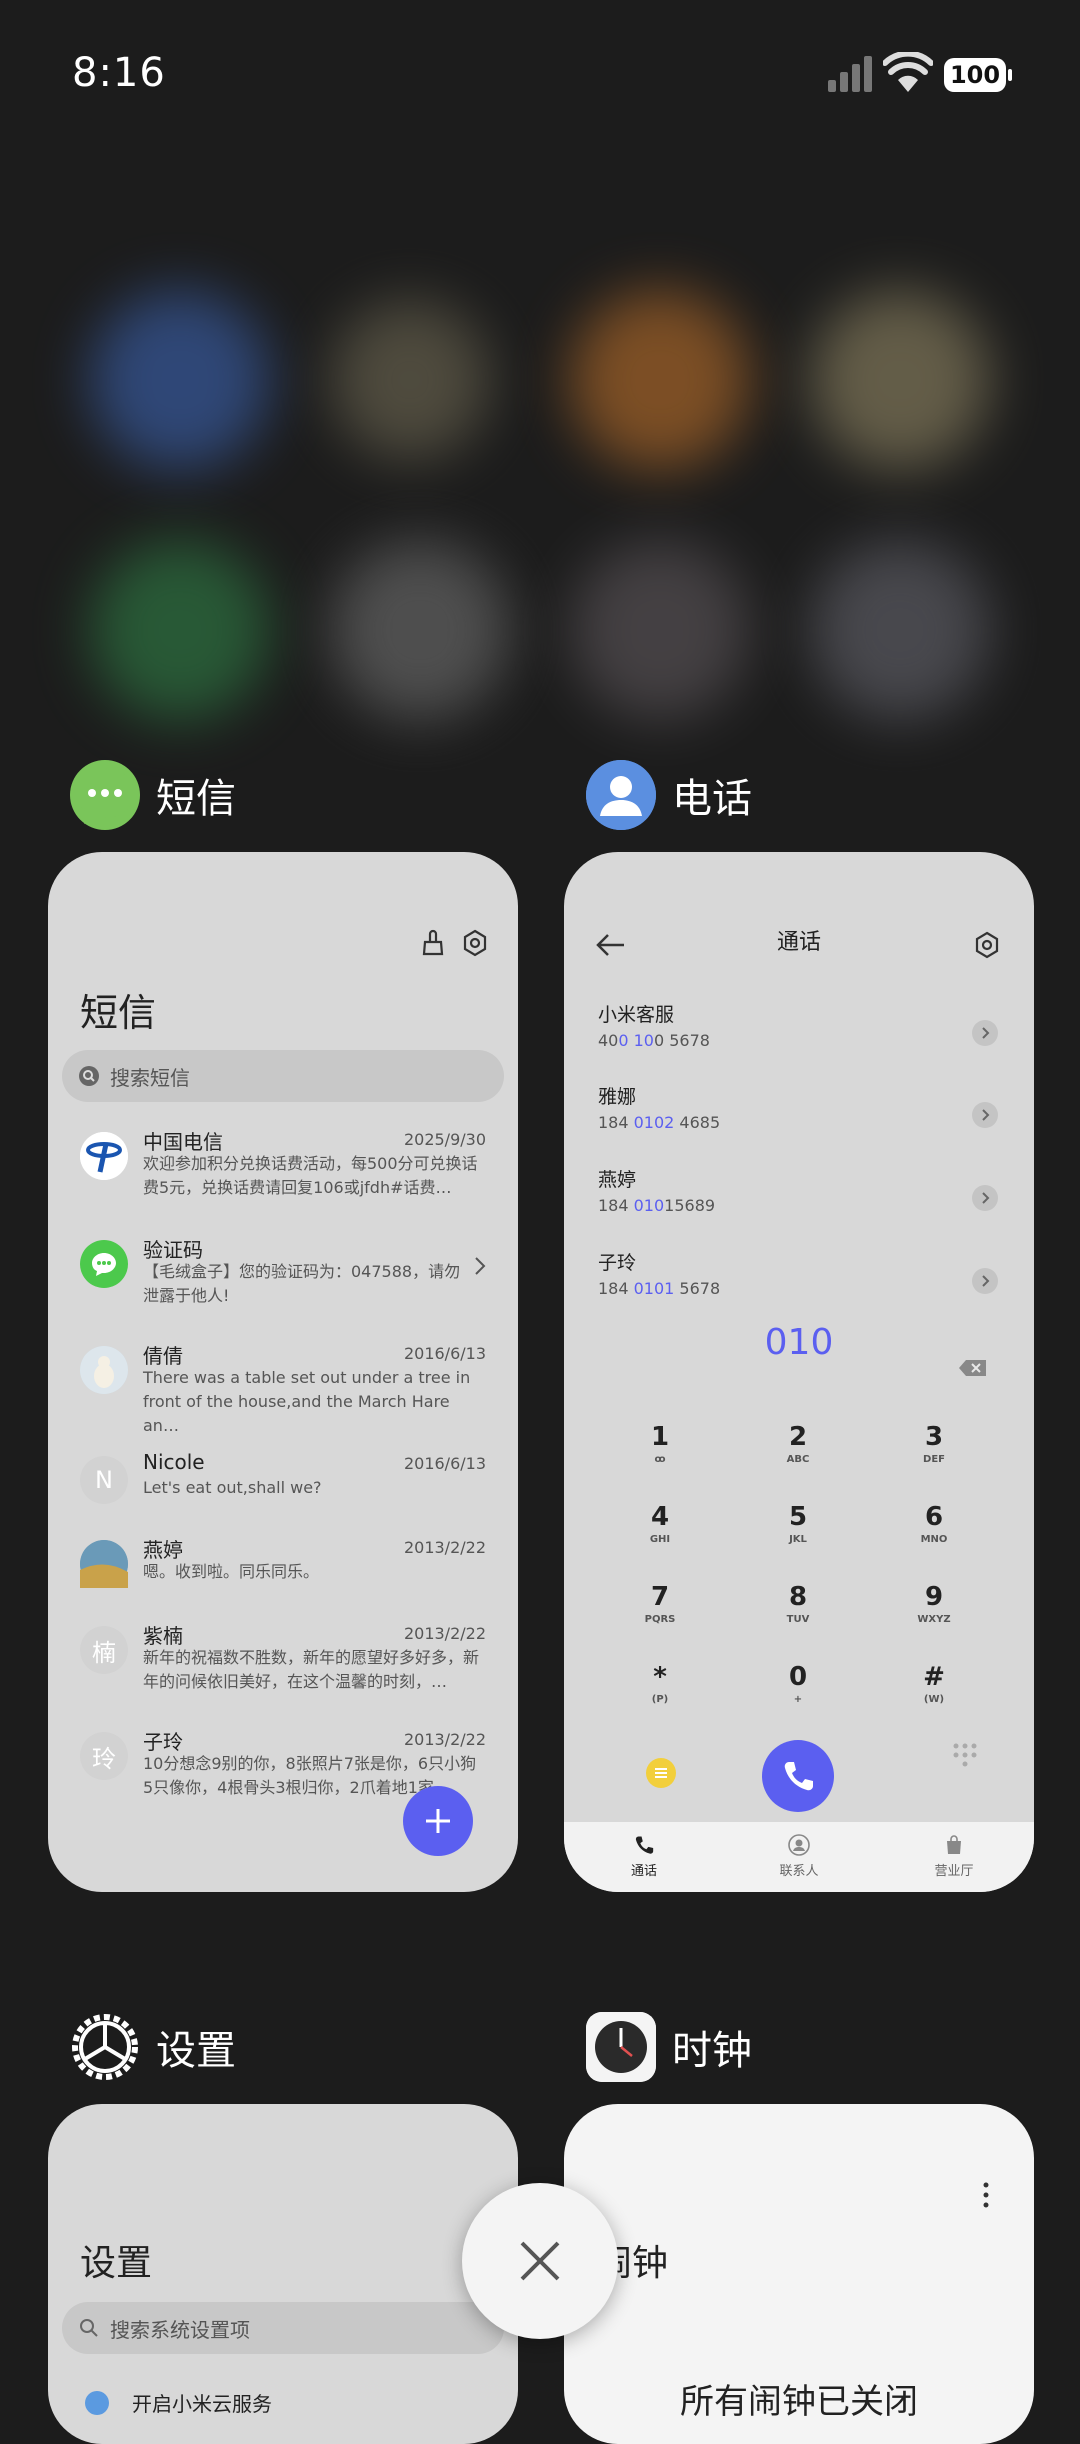 The width and height of the screenshot is (1080, 2444). I want to click on conversation-preview: Let's eat out,shall we?, so click(232, 1487).